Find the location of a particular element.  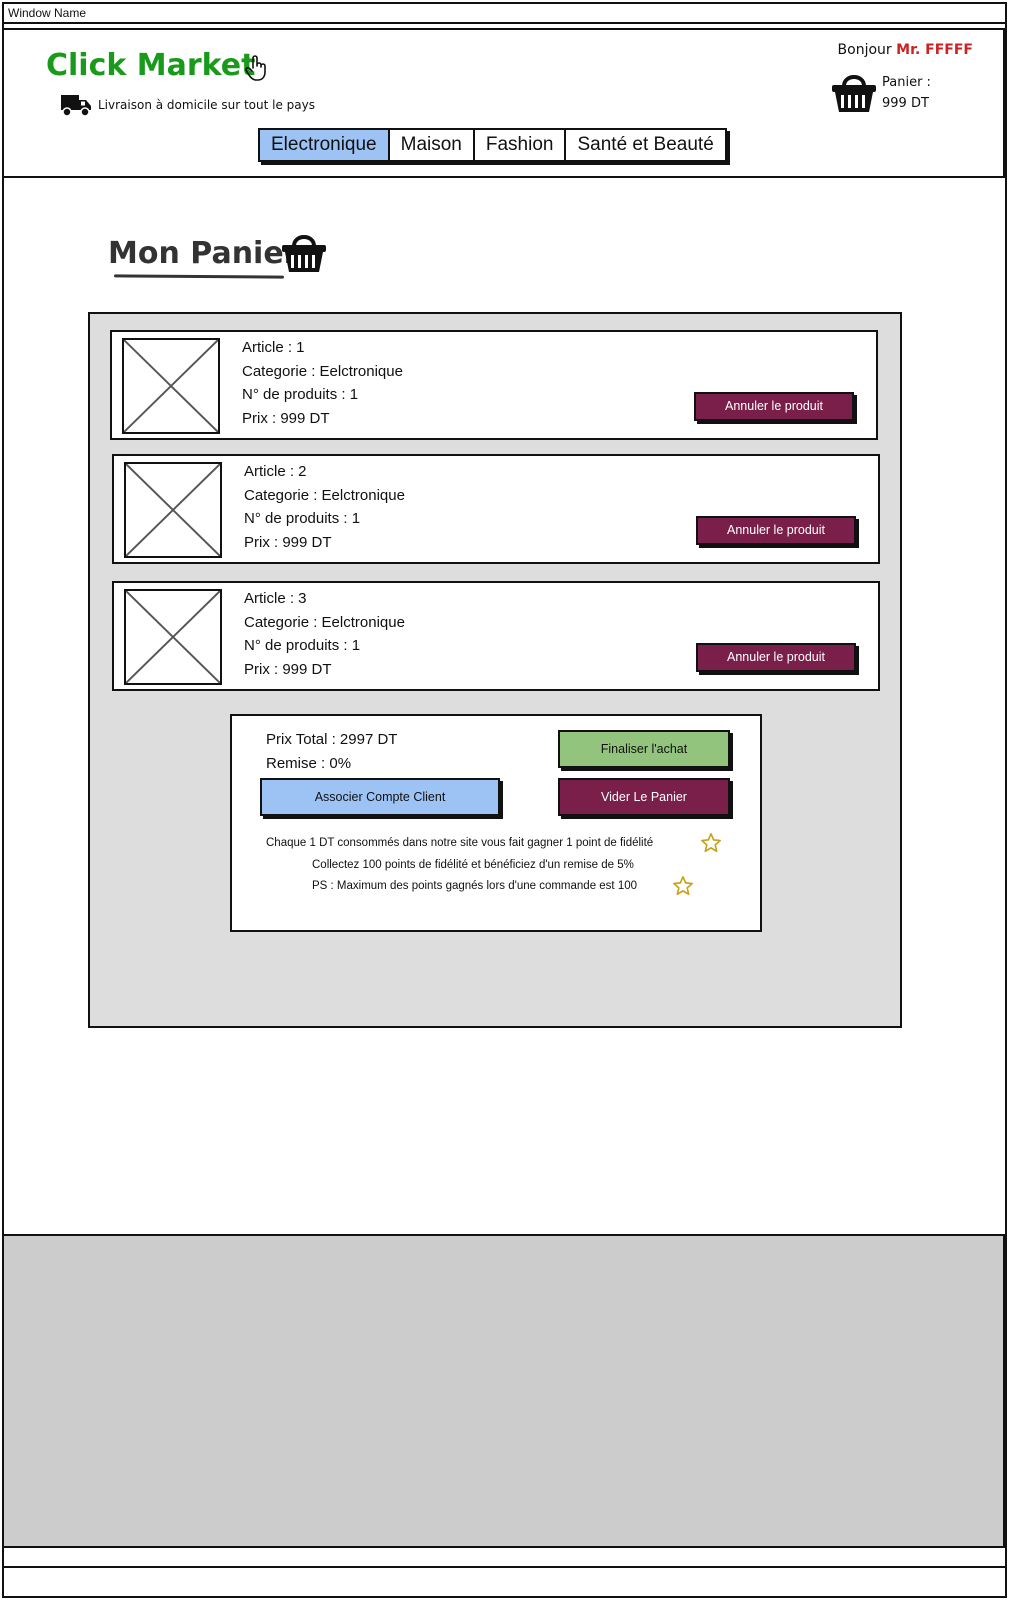

finalize-purchase-button: Finaliser l'achat is located at coordinates (644, 749).